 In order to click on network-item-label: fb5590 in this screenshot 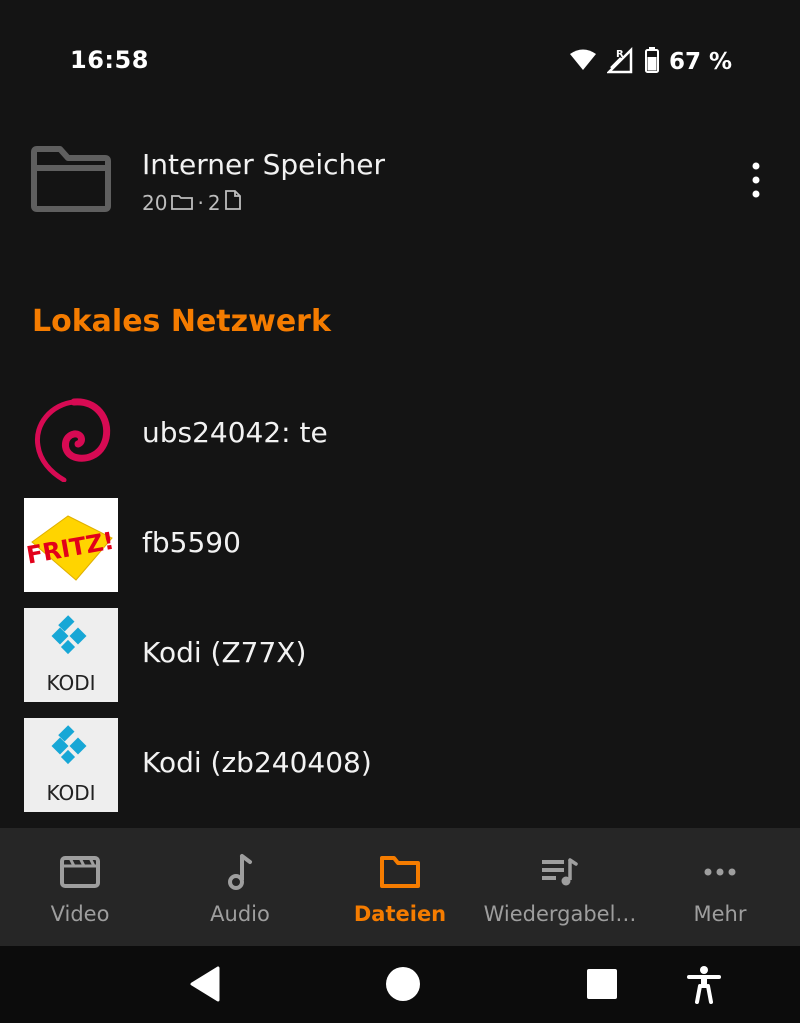, I will do `click(191, 542)`.